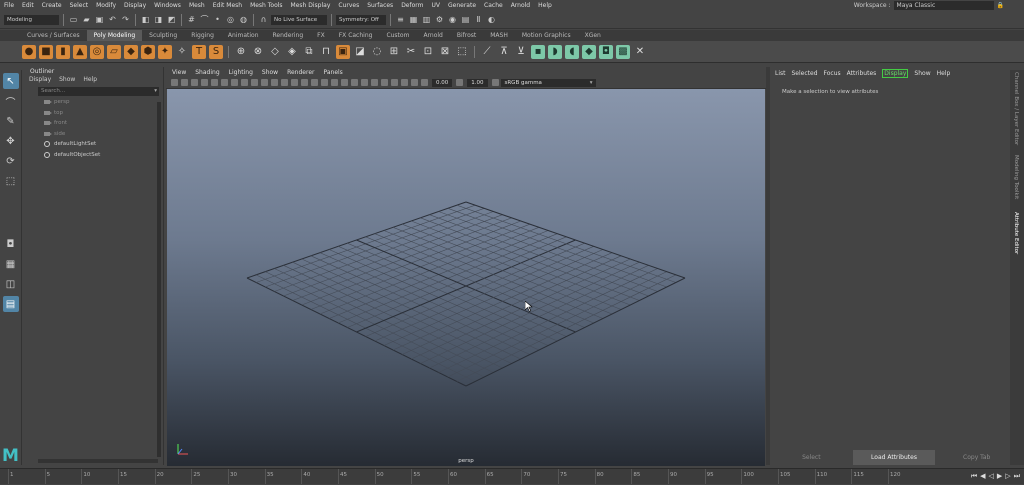 This screenshot has height=485, width=1024. I want to click on super-shape-icon: ✦, so click(165, 51).